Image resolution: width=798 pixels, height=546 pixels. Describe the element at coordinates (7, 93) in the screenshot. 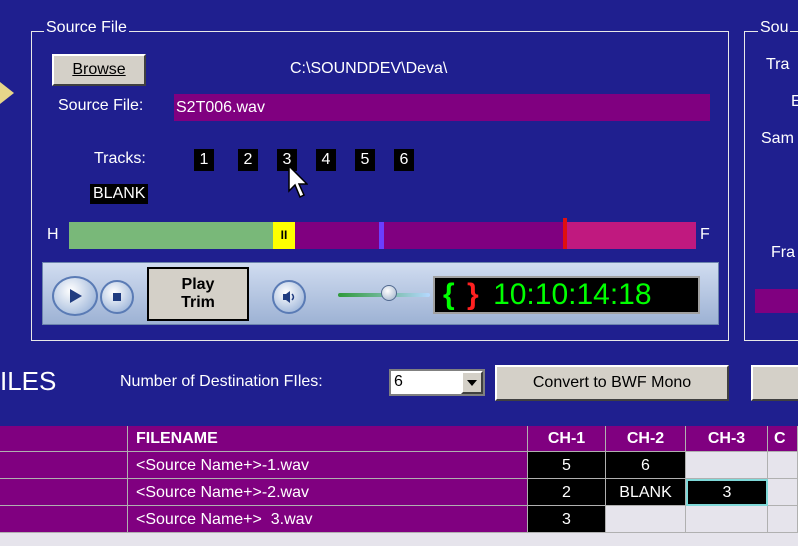

I see `pointer-arrow-icon` at that location.